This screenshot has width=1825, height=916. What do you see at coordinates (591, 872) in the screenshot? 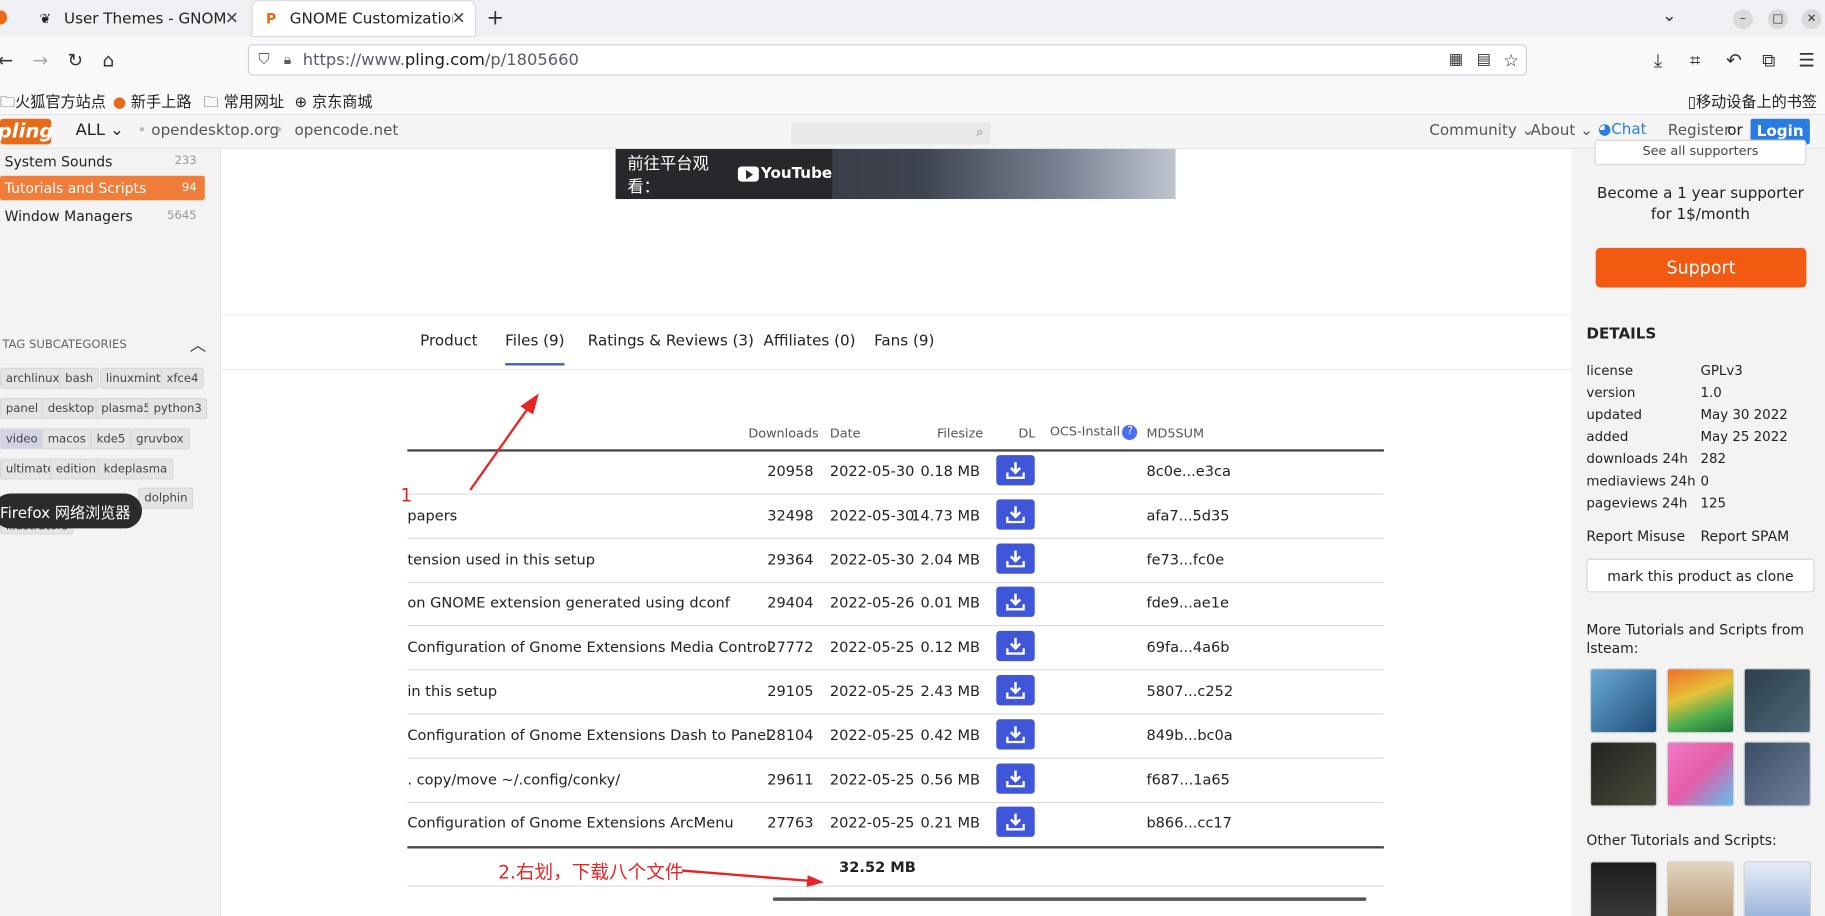
I see `annotation-step-text: 2.右划，下载八个文件` at bounding box center [591, 872].